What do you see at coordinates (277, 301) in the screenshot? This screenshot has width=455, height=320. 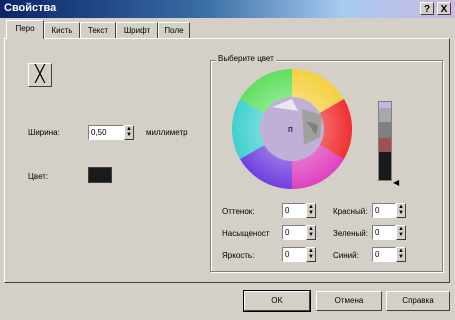 I see `ok-button: OK` at bounding box center [277, 301].